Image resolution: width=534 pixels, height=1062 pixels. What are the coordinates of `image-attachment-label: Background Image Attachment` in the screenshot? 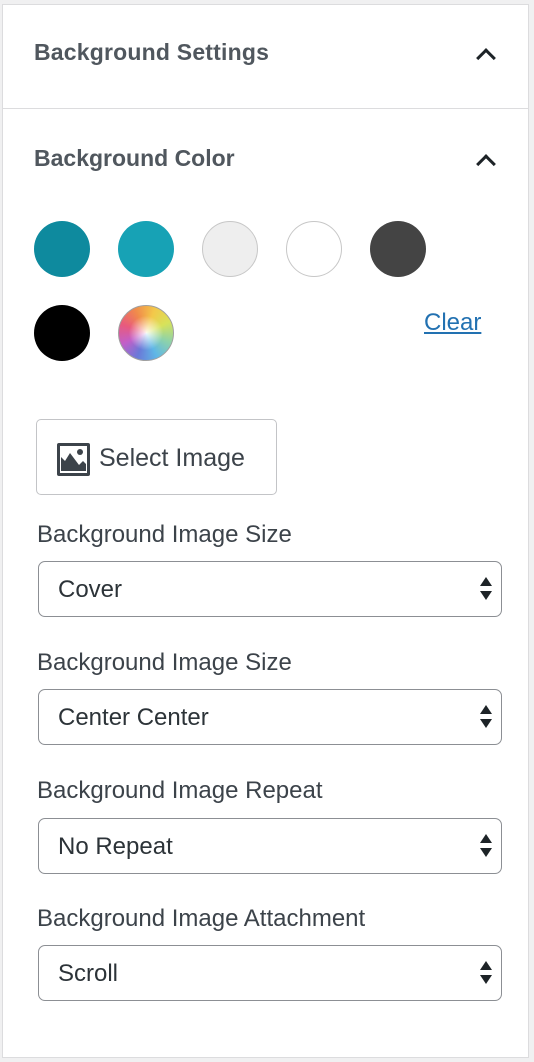 It's located at (201, 918).